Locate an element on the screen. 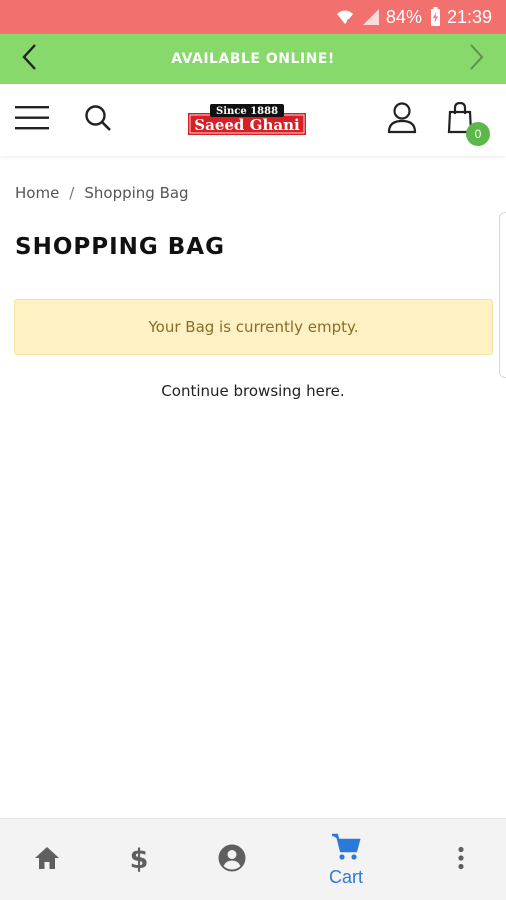  nav-more is located at coordinates (461, 859).